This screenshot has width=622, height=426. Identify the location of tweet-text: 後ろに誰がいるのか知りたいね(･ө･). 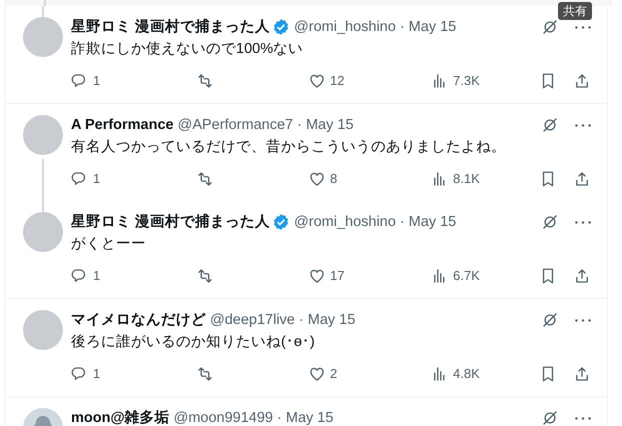
(193, 342).